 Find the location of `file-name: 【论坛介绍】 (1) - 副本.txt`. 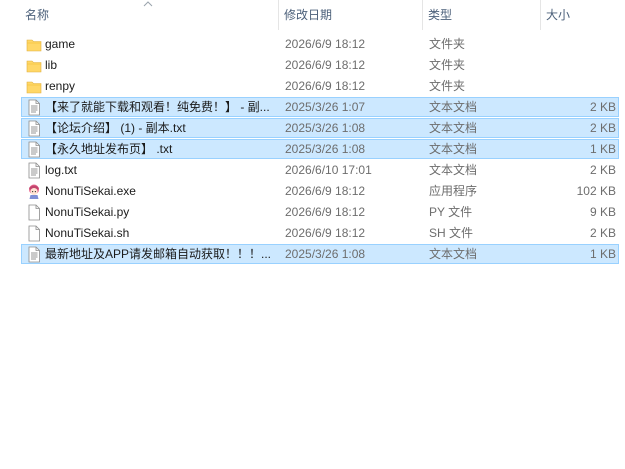

file-name: 【论坛介绍】 (1) - 副本.txt is located at coordinates (161, 128).